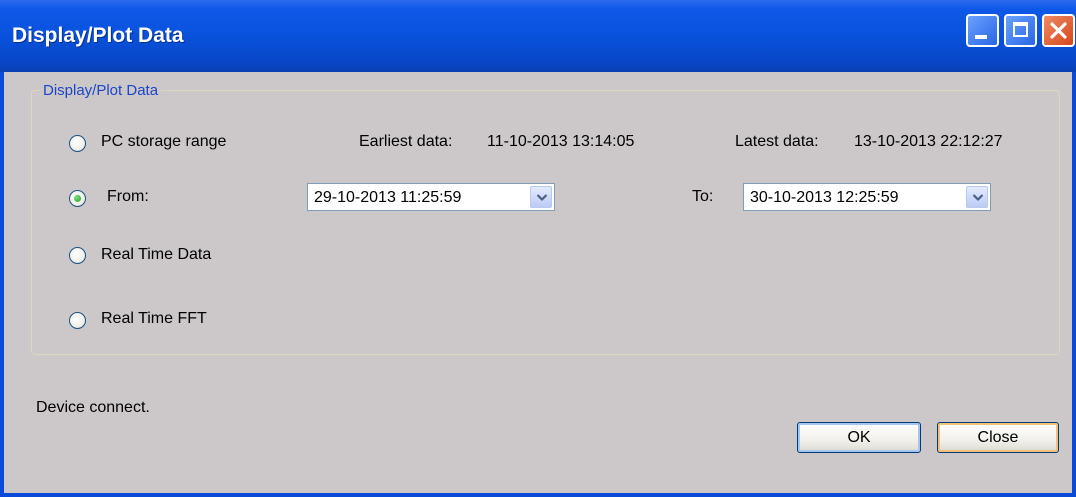 The width and height of the screenshot is (1076, 497). I want to click on to-date-picker: 30-10-2013 12:25:59, so click(867, 197).